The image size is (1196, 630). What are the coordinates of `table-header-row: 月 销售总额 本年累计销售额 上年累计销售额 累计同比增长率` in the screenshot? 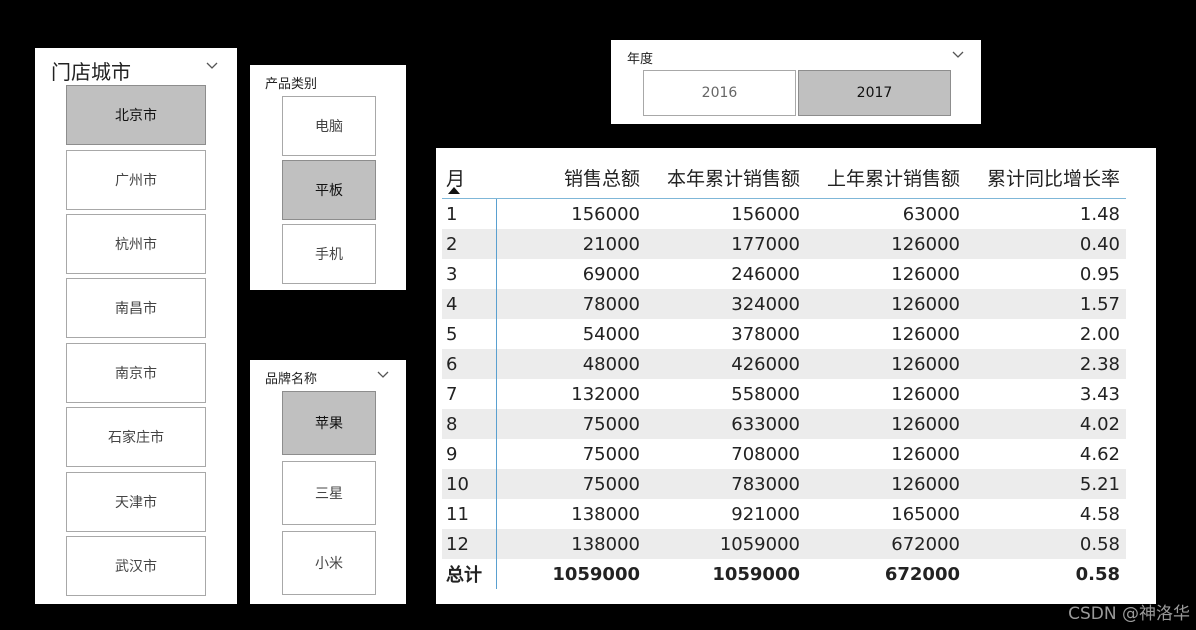 It's located at (784, 177).